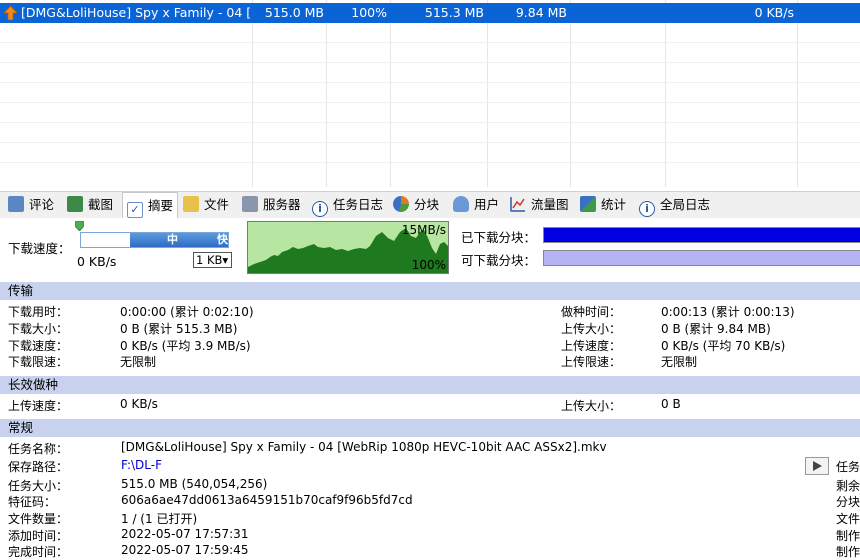 Image resolution: width=860 pixels, height=560 pixels. What do you see at coordinates (179, 329) in the screenshot?
I see `download-size-value: 0 B (累计 515.3 MB)` at bounding box center [179, 329].